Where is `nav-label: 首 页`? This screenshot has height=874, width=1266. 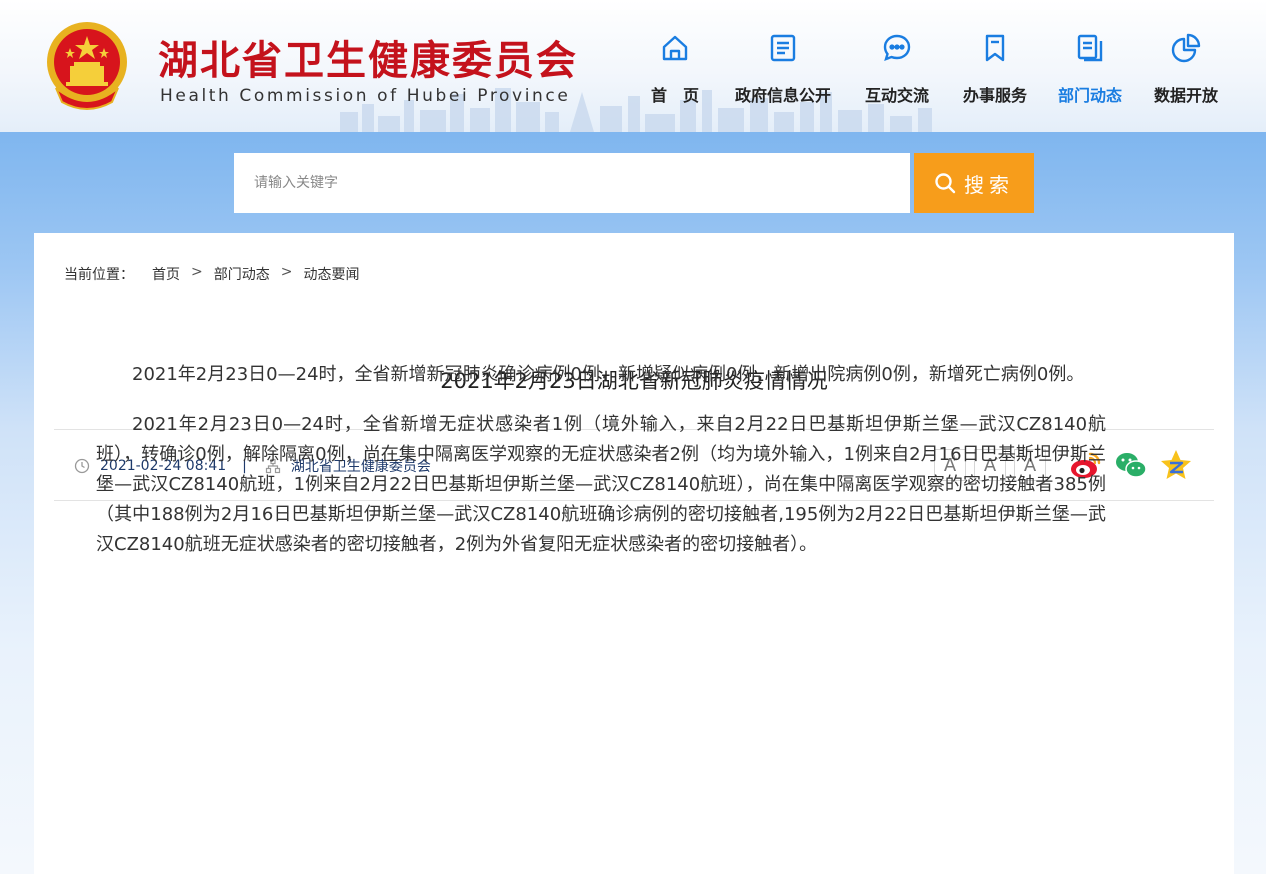
nav-label: 首 页 is located at coordinates (674, 95).